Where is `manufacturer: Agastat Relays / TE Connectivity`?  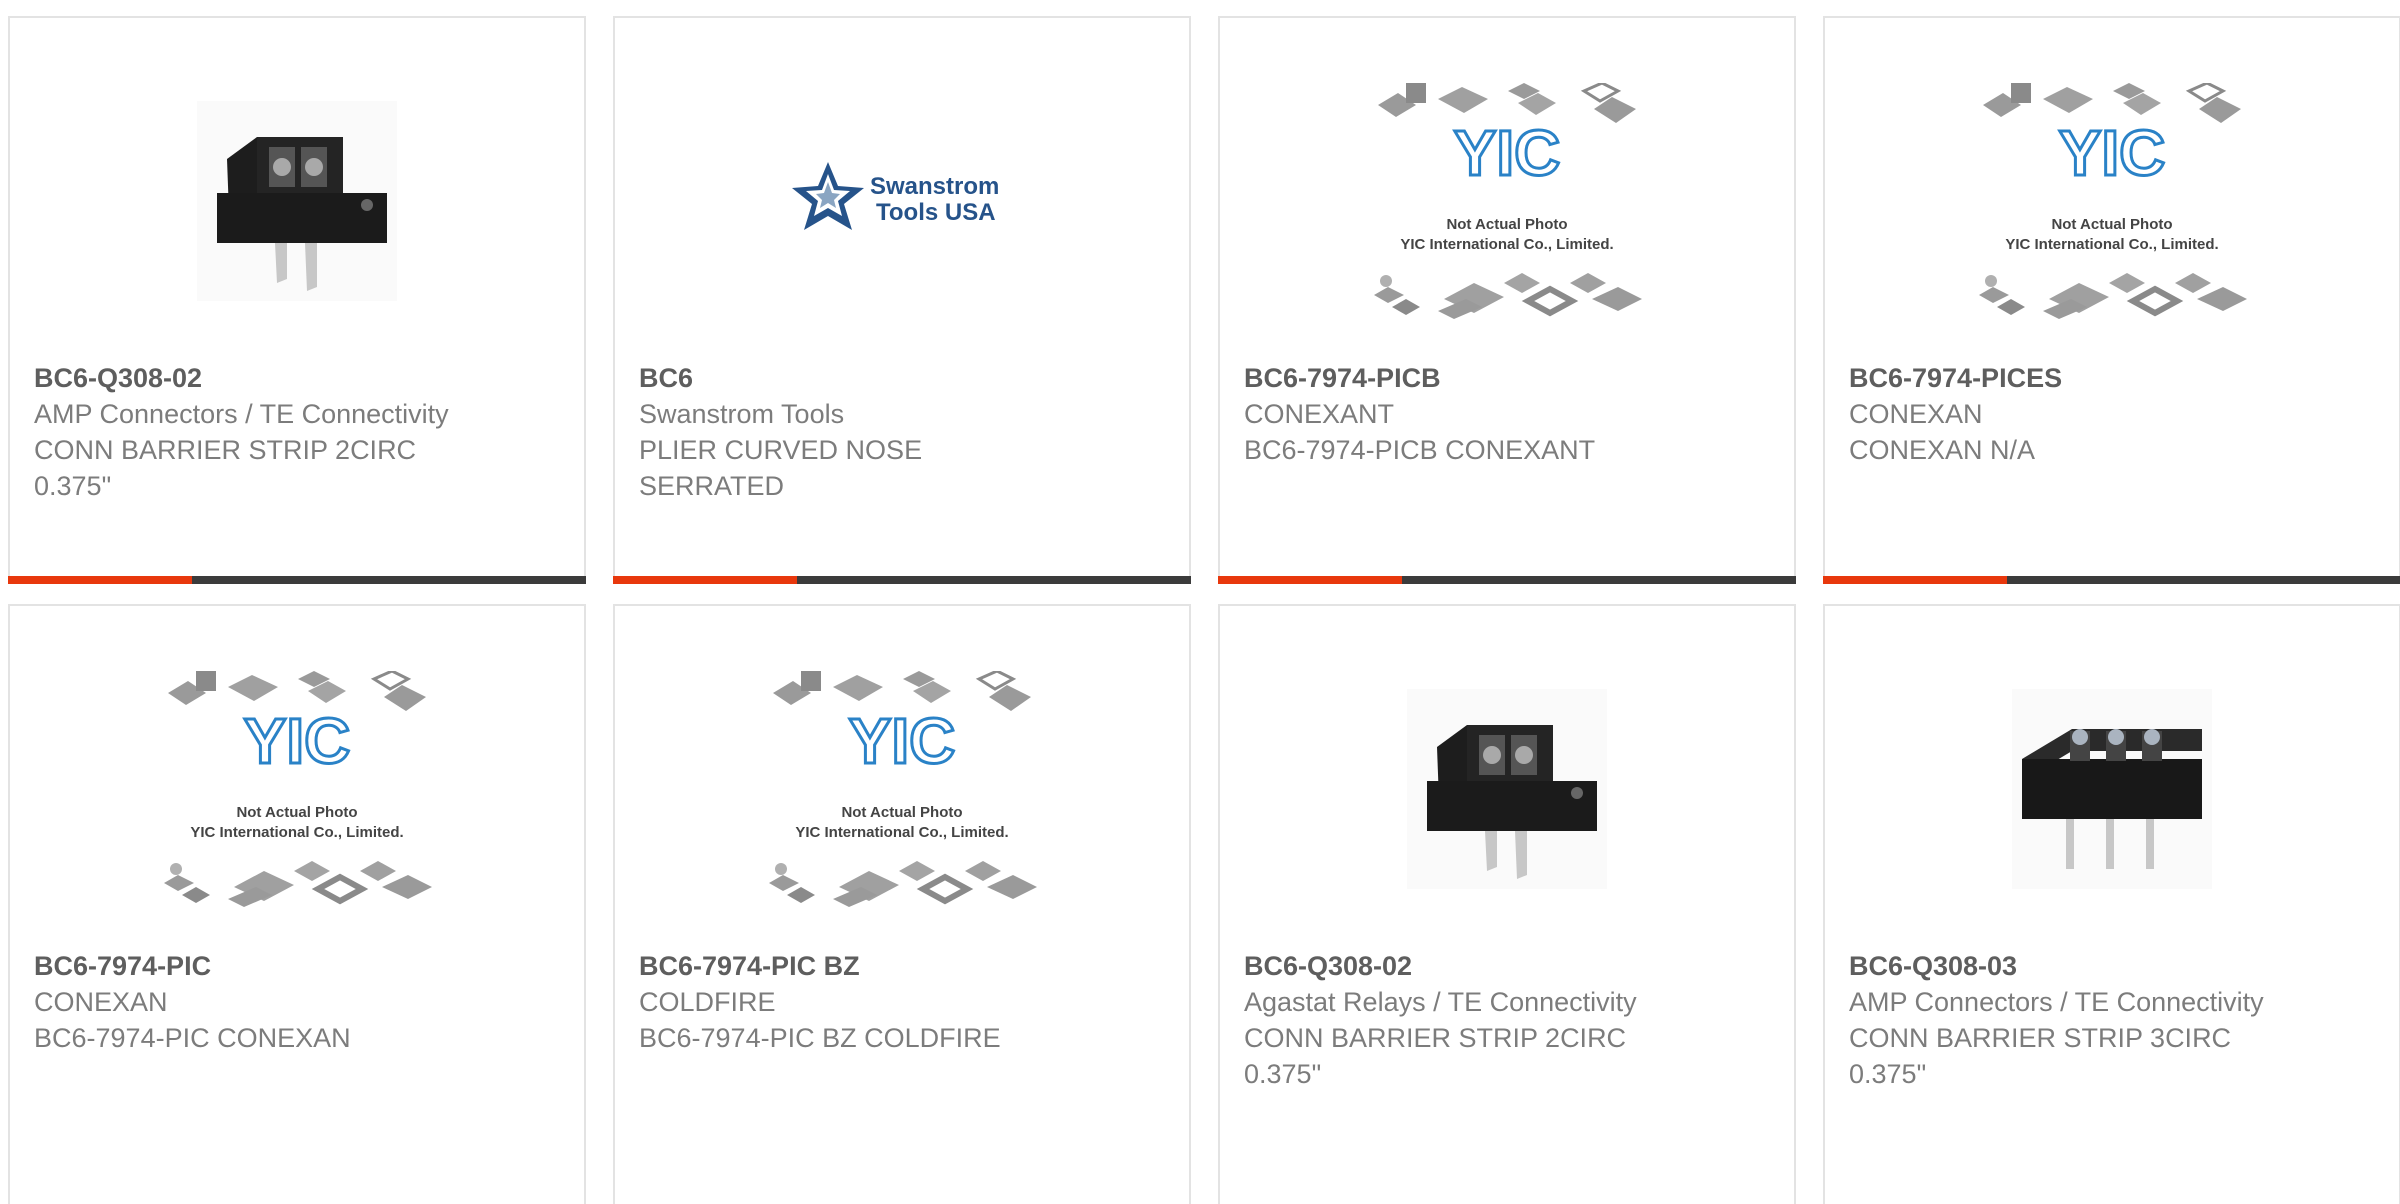
manufacturer: Agastat Relays / TE Connectivity is located at coordinates (1440, 1002).